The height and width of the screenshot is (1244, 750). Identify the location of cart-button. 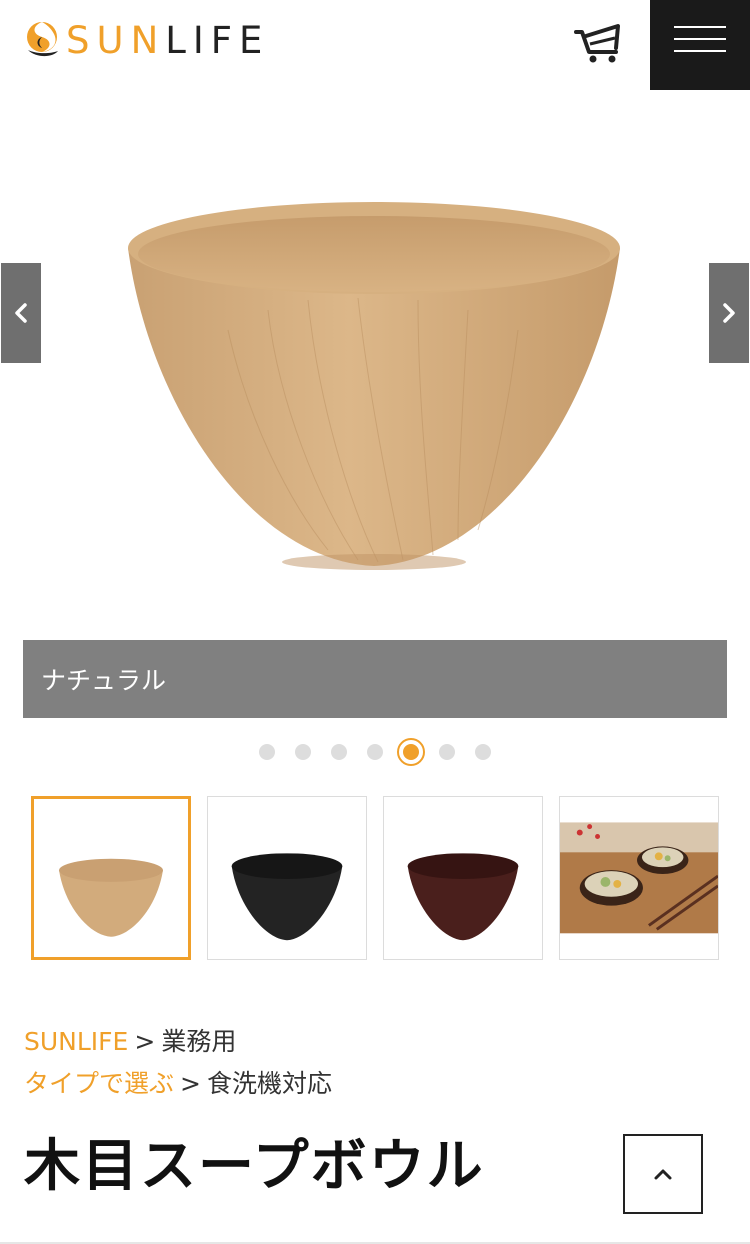
(600, 41).